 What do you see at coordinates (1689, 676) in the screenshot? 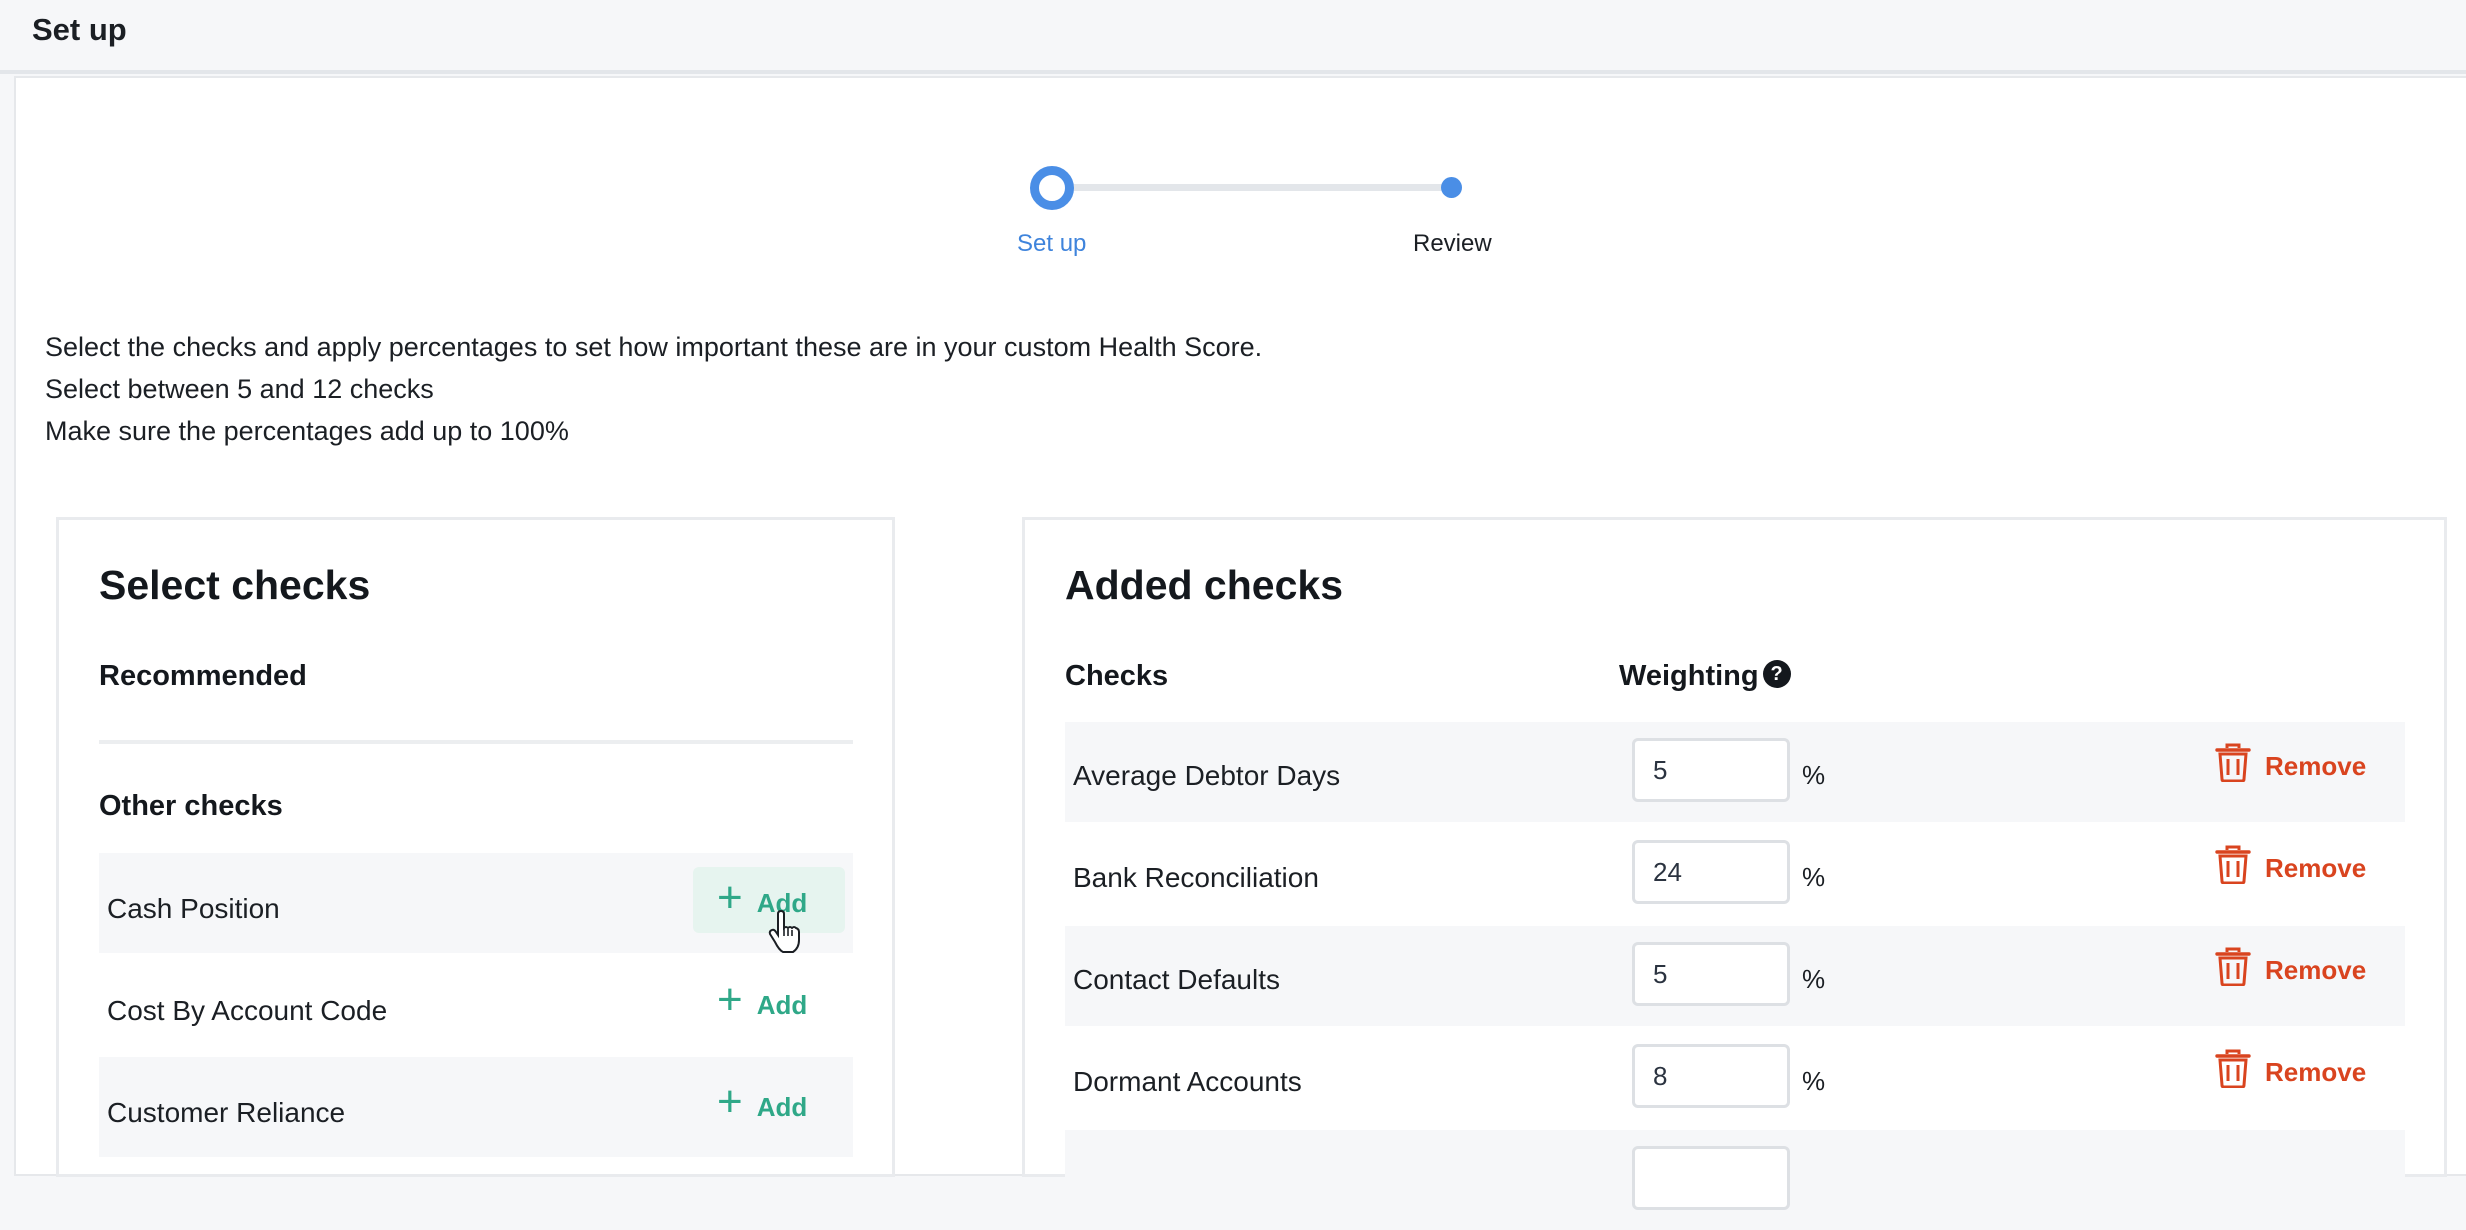
I see `weighting-label: Weighting` at bounding box center [1689, 676].